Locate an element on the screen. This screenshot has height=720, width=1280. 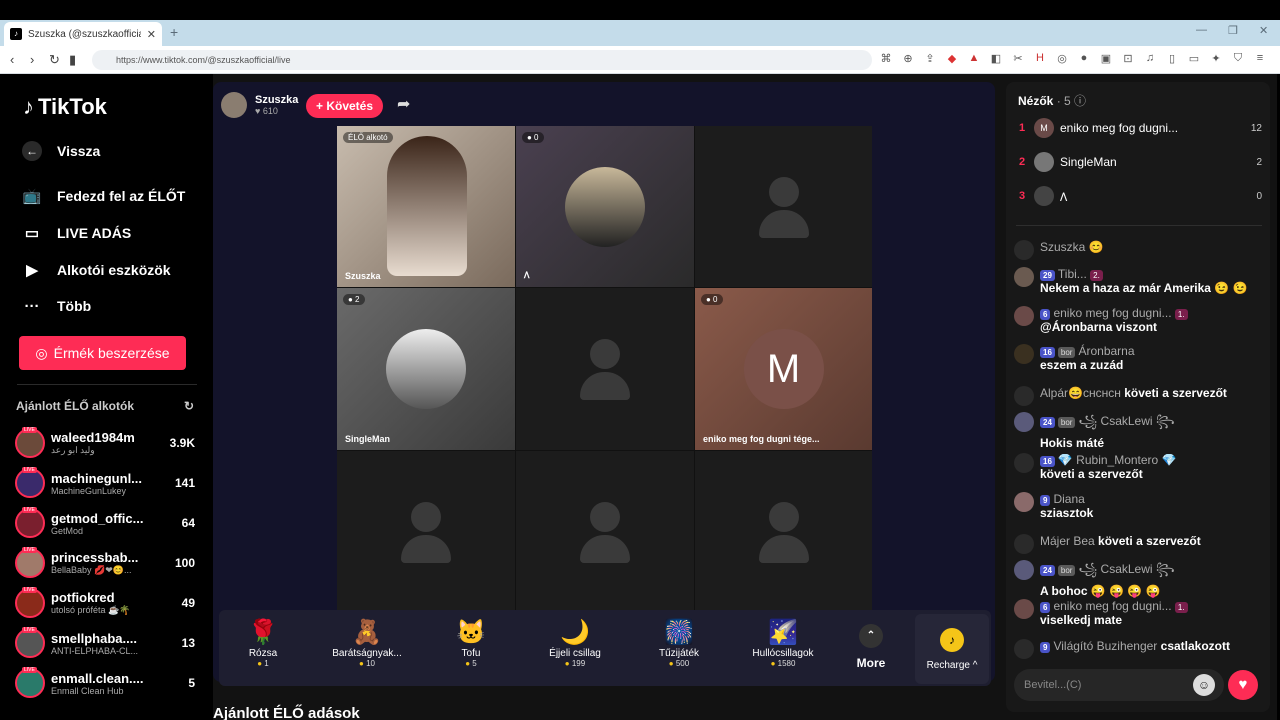
extension-icon: ◎ is located at coordinates (1062, 58).